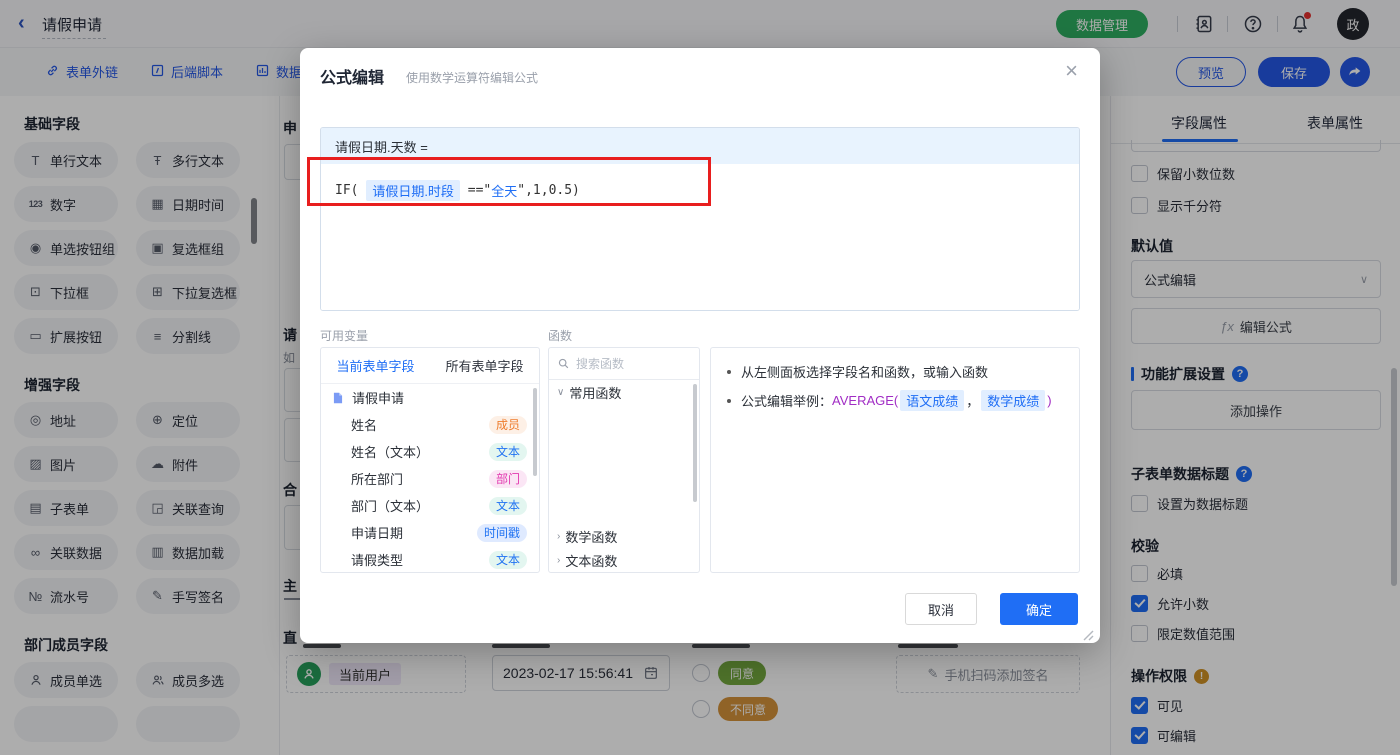  I want to click on formula-editor: 请假日期.天数 = IF( 请假日期.时段 ==" 全天 ",1,0.5), so click(700, 219).